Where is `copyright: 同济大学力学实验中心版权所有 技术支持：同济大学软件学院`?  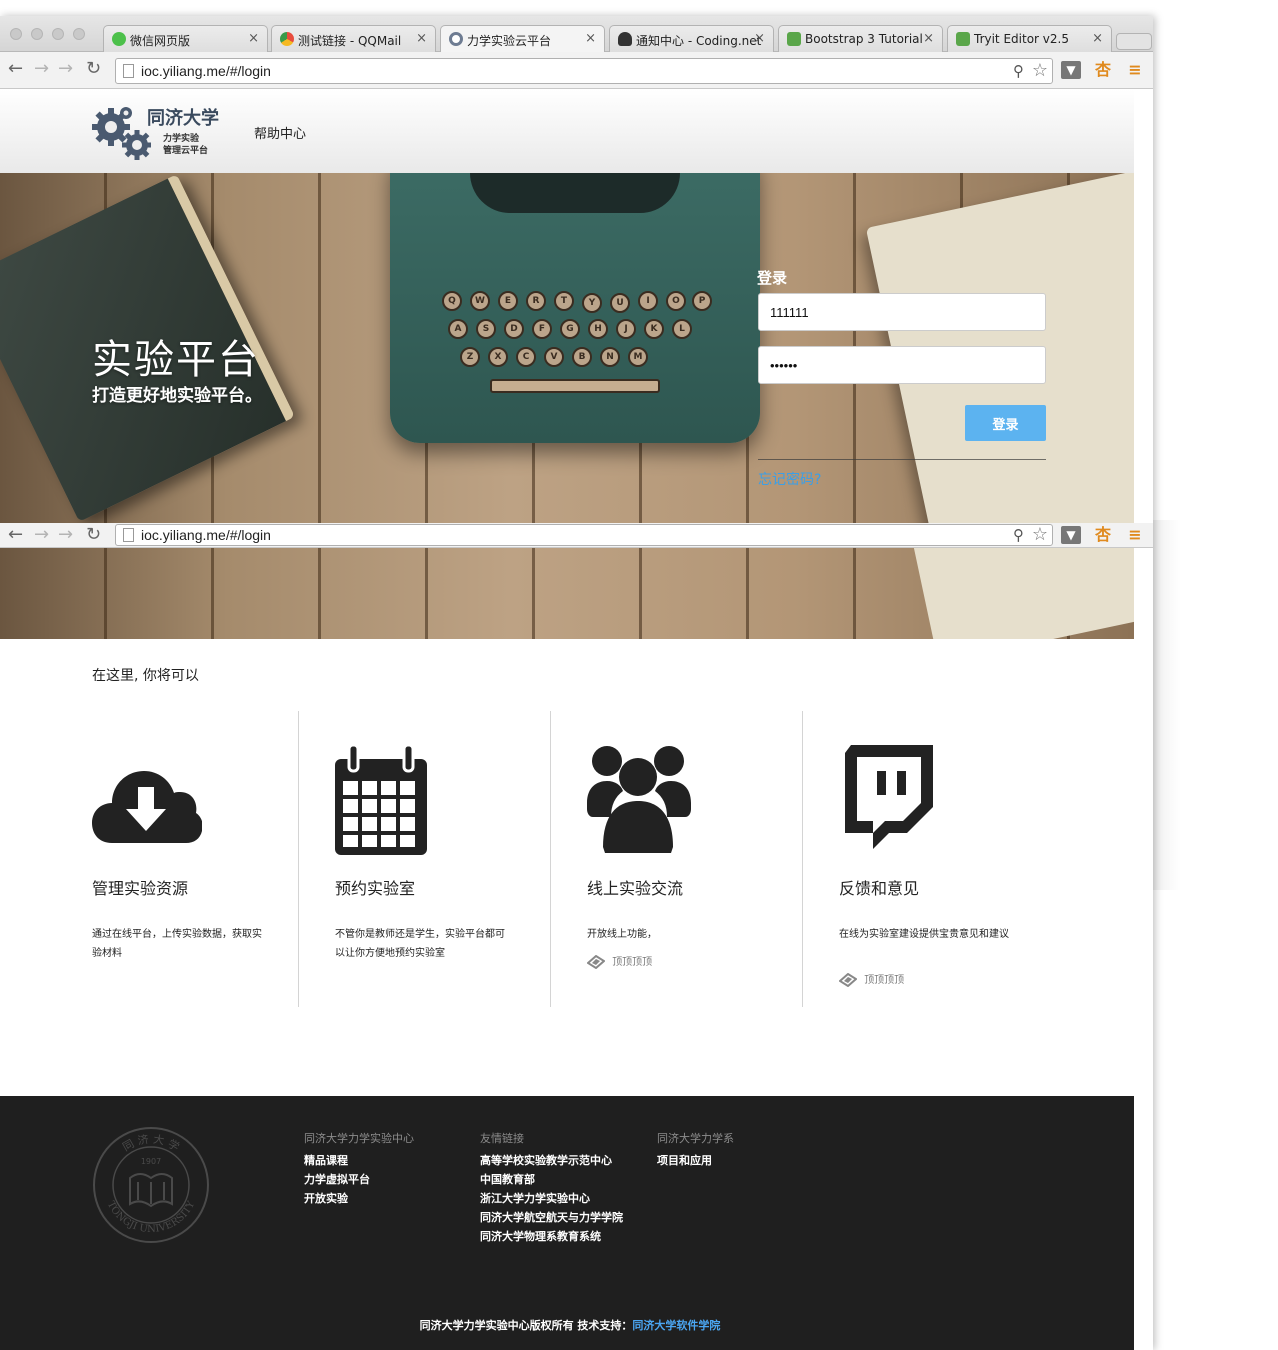 copyright: 同济大学力学实验中心版权所有 技术支持：同济大学软件学院 is located at coordinates (567, 1325).